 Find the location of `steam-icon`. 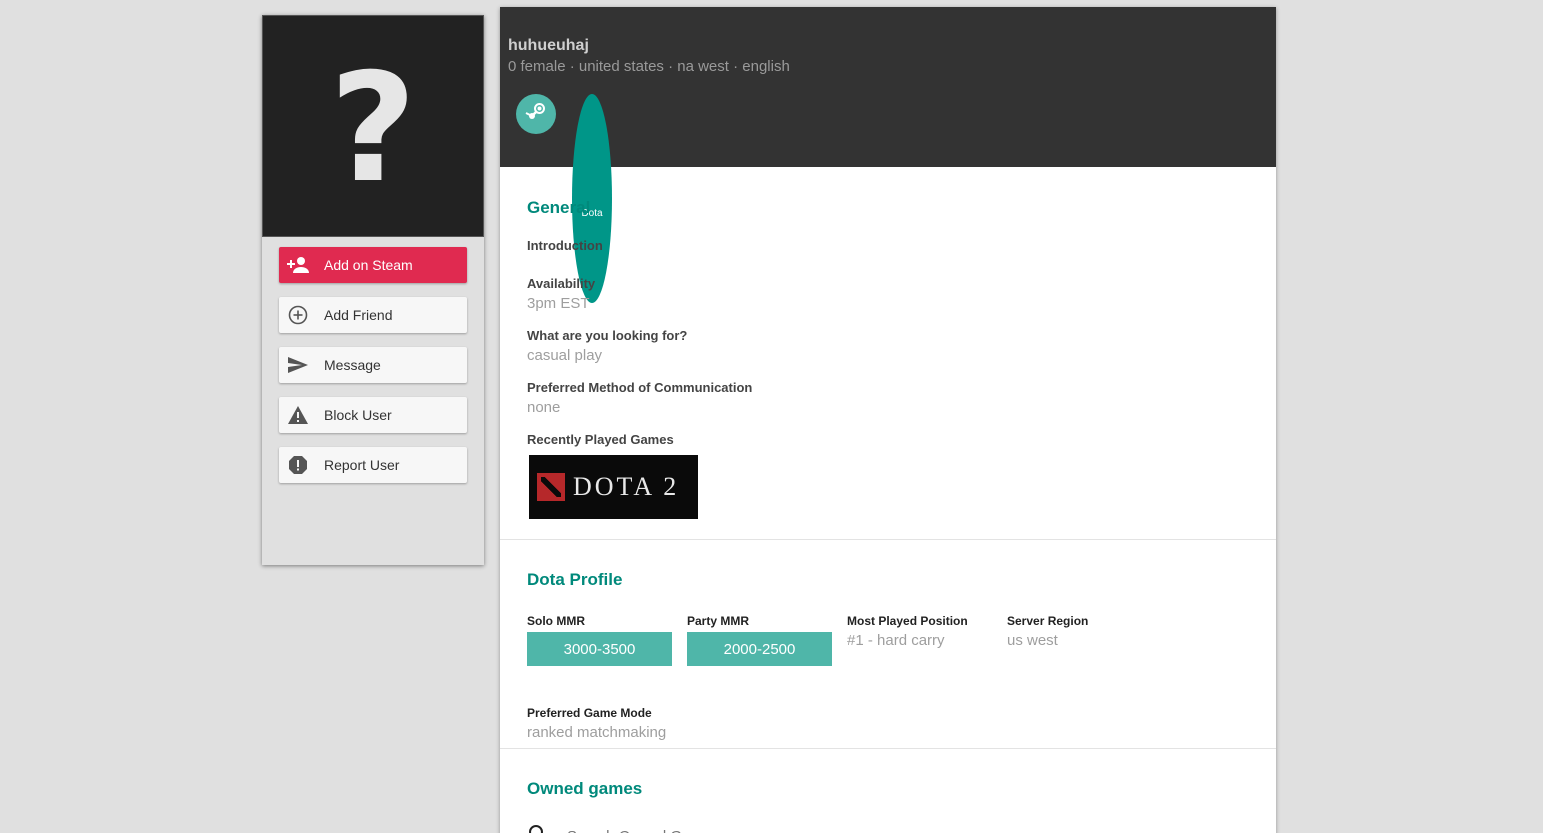

steam-icon is located at coordinates (536, 114).